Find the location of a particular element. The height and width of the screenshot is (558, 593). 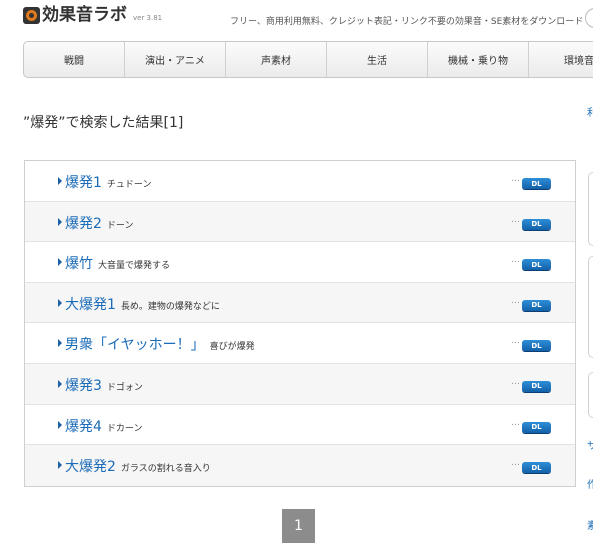

result-description: ドカーン is located at coordinates (124, 428).